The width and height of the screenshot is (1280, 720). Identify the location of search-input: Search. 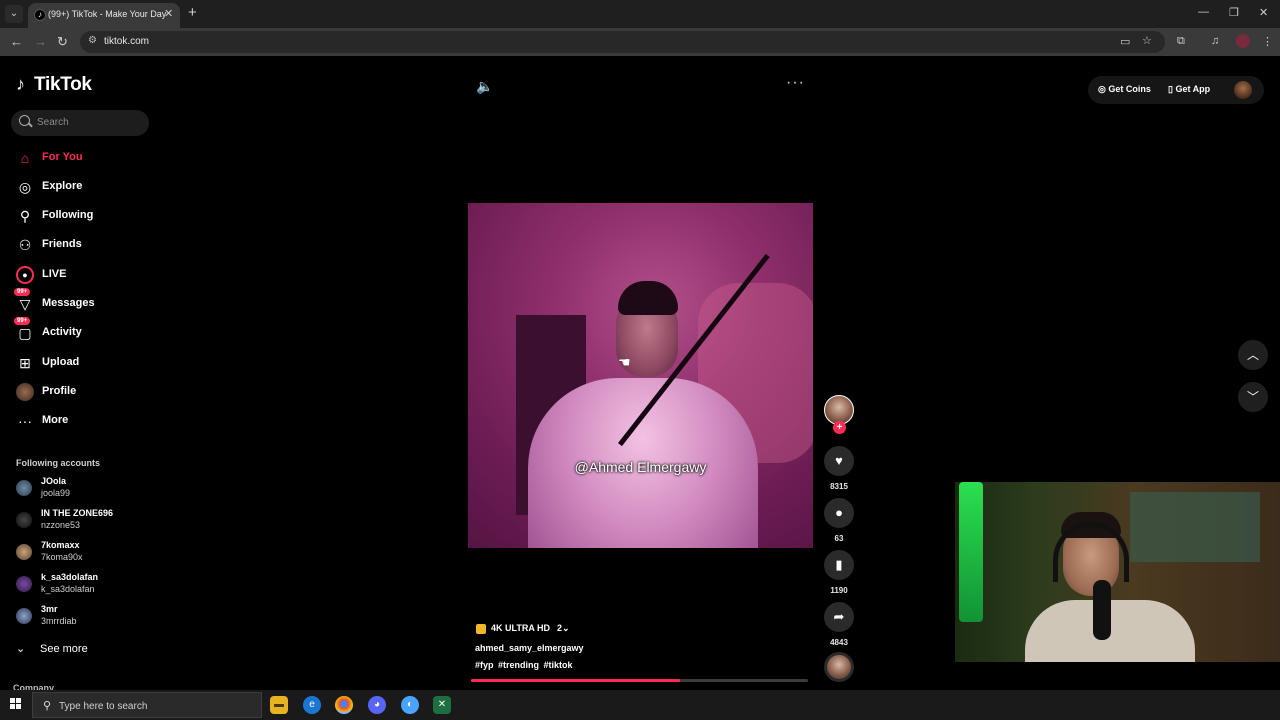
(80, 123).